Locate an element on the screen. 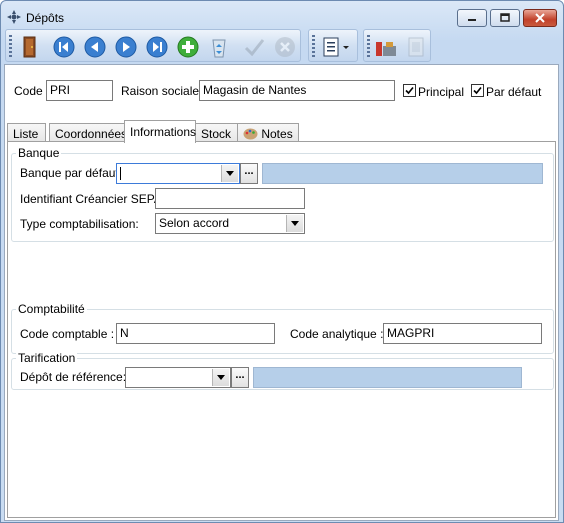 This screenshot has width=564, height=523. banque-dropdown-button is located at coordinates (229, 173).